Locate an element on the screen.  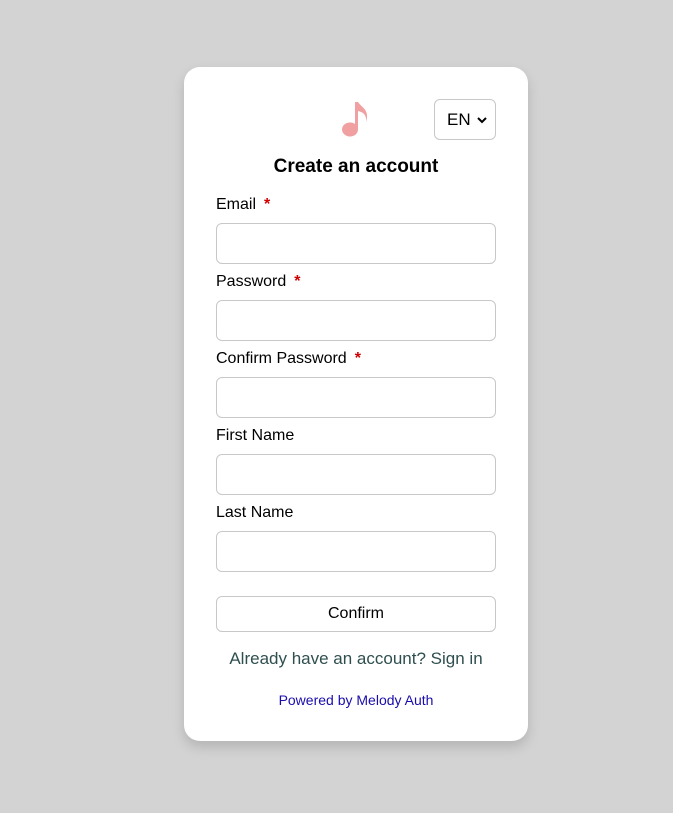
powered-by: Powered by Melody Auth is located at coordinates (356, 700).